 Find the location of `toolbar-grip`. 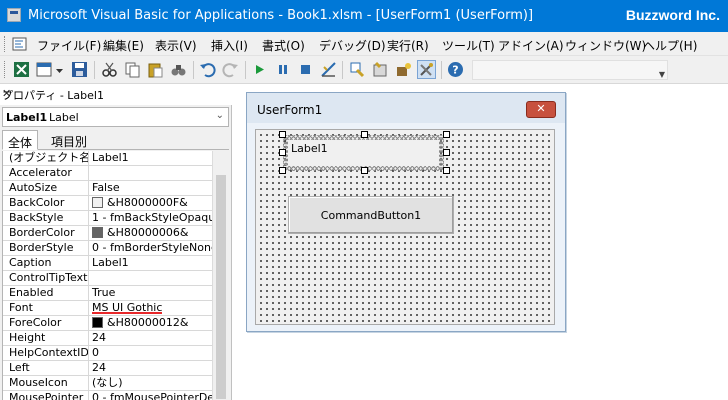

toolbar-grip is located at coordinates (5, 69).